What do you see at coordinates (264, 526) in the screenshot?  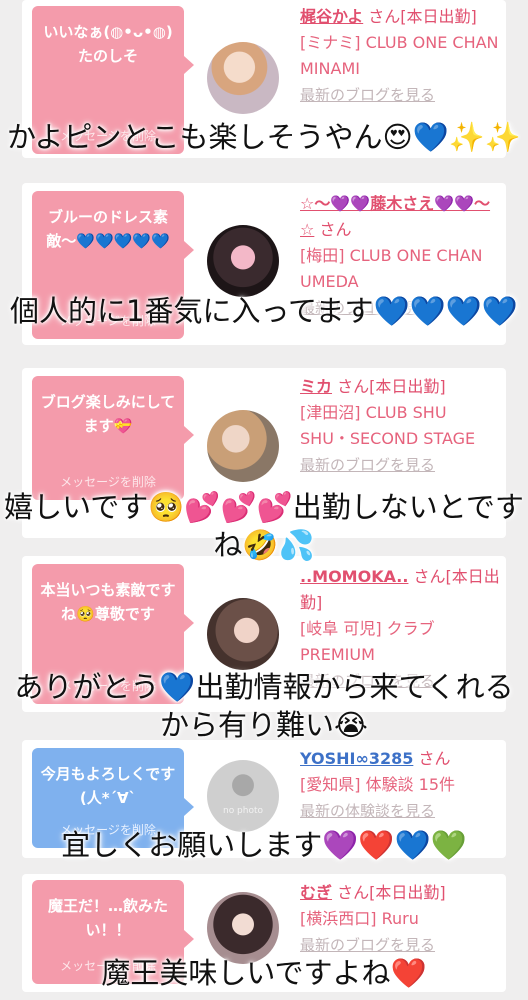 I see `overlay-caption: 嬉しいです🥺💕💕💕出勤しないとですね🤣💦` at bounding box center [264, 526].